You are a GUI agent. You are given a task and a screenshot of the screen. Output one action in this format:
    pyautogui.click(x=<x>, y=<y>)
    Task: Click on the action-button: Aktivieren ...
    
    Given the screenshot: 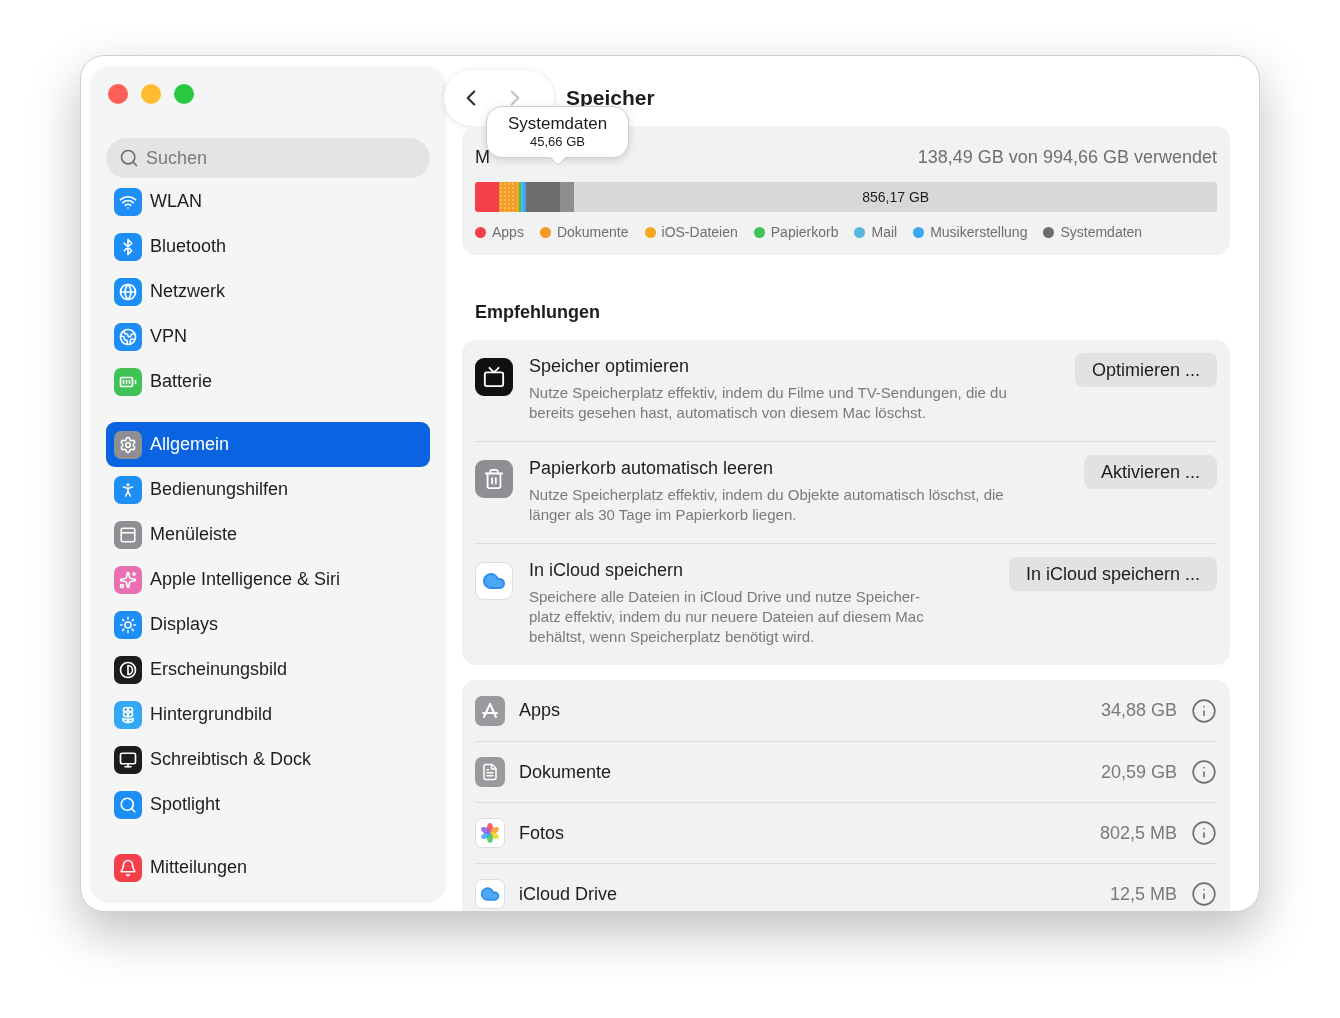 What is the action you would take?
    pyautogui.click(x=1150, y=472)
    